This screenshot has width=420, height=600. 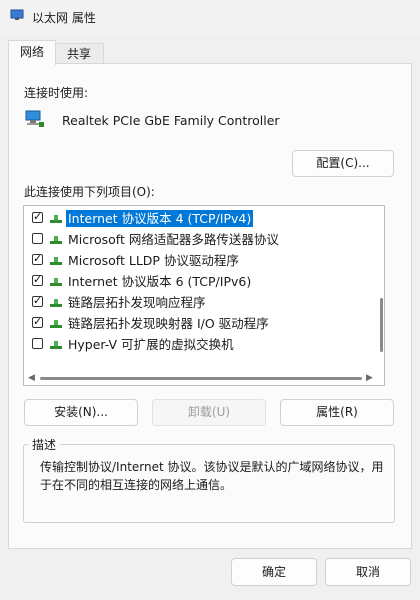 I want to click on tab-sharing: 共享, so click(x=79, y=53).